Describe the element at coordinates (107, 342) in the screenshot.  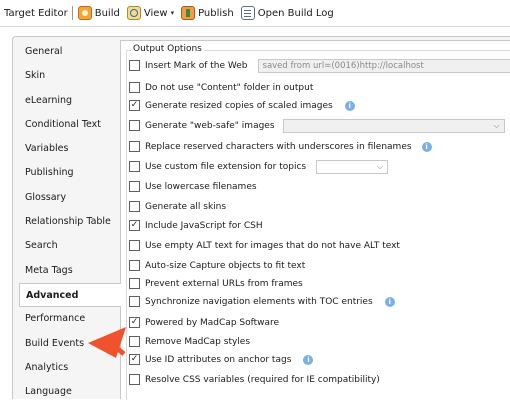
I see `callout-arrow-icon` at that location.